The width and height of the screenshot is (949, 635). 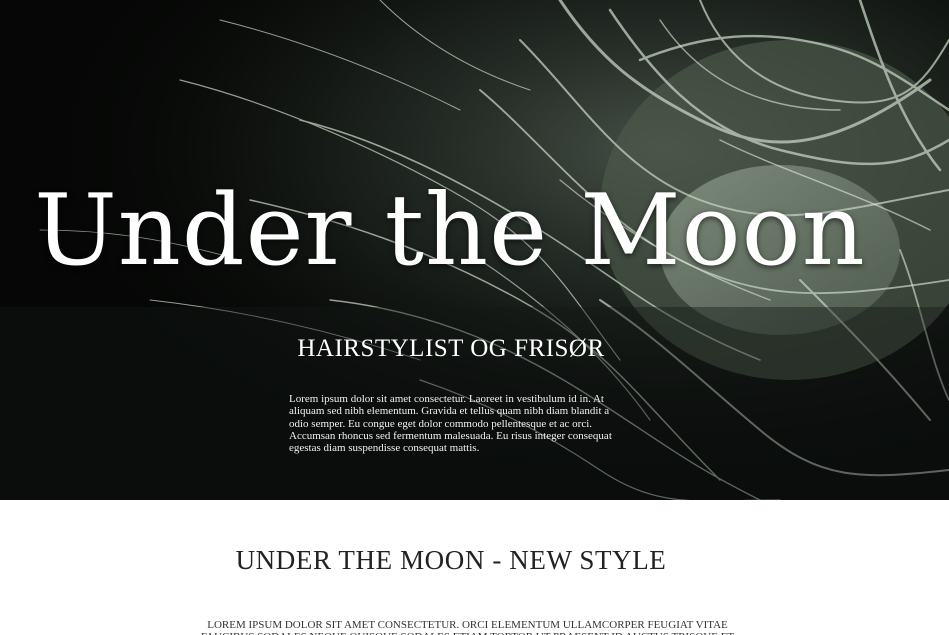 What do you see at coordinates (451, 348) in the screenshot?
I see `hero-subtitle: HAIRSTYLIST OG FRISØR` at bounding box center [451, 348].